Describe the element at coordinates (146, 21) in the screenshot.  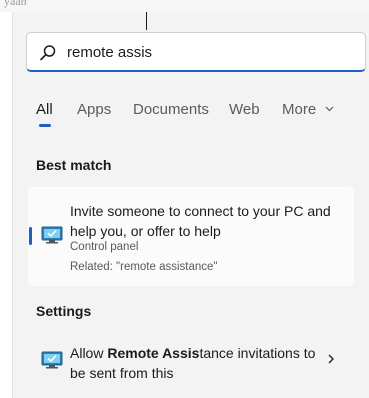
I see `text-caret` at that location.